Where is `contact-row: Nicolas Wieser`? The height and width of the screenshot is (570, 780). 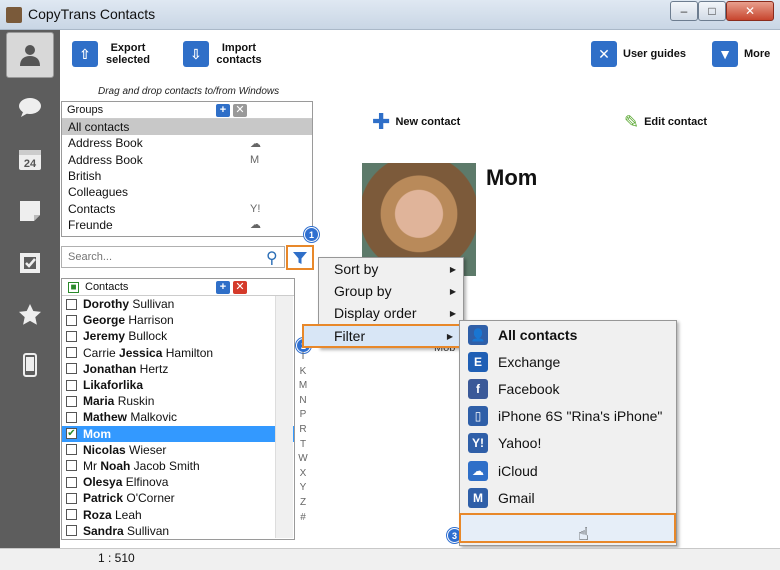
contact-row: Nicolas Wieser is located at coordinates (178, 450).